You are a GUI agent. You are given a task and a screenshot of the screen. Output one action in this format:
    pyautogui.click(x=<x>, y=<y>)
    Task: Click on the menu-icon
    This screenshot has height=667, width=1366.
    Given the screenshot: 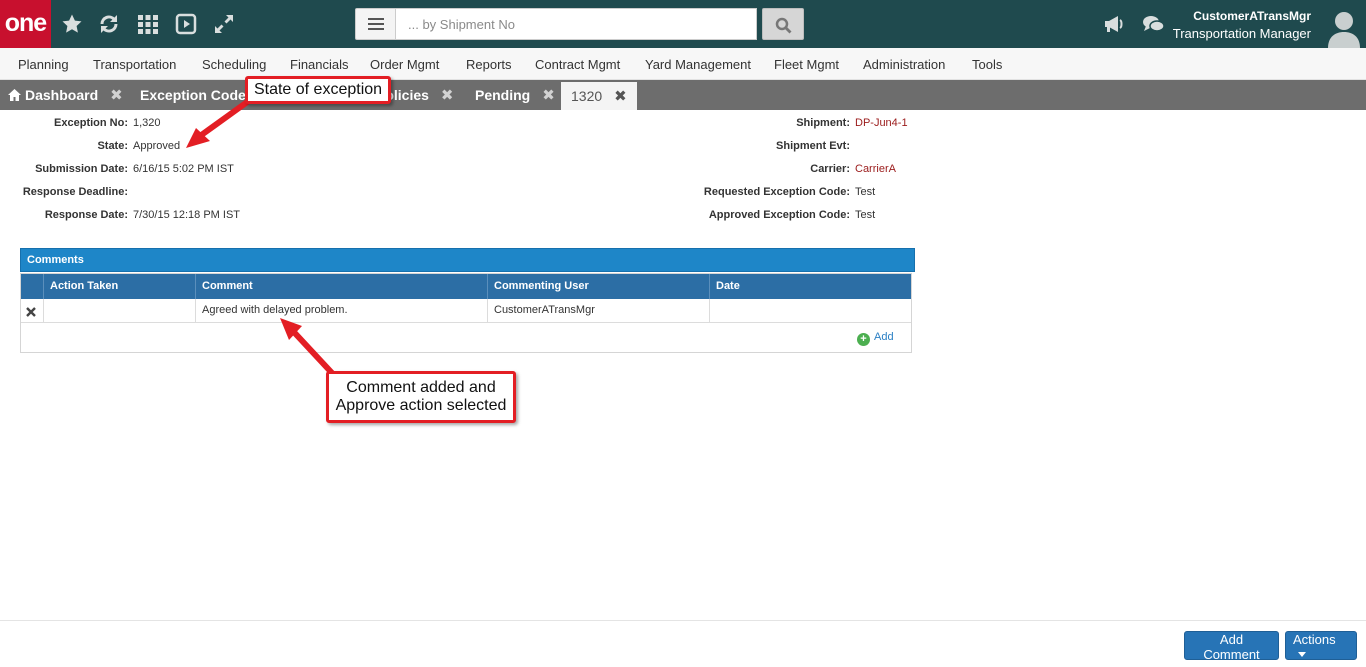 What is the action you would take?
    pyautogui.click(x=376, y=24)
    